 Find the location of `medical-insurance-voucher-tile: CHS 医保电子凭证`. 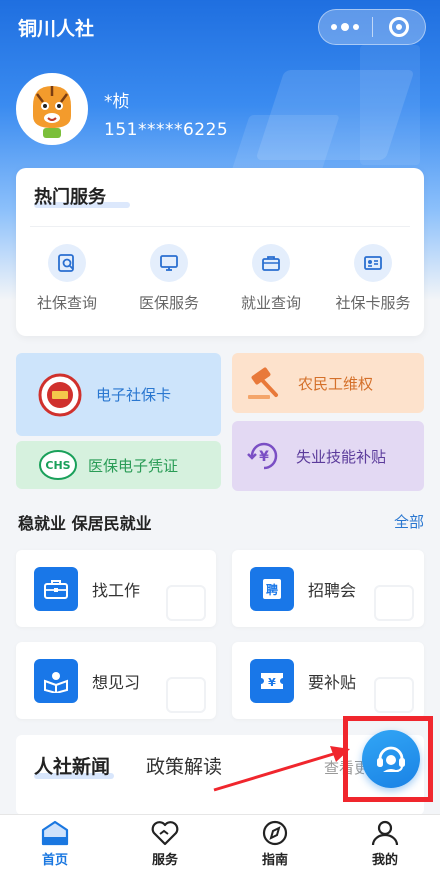

medical-insurance-voucher-tile: CHS 医保电子凭证 is located at coordinates (118, 465).